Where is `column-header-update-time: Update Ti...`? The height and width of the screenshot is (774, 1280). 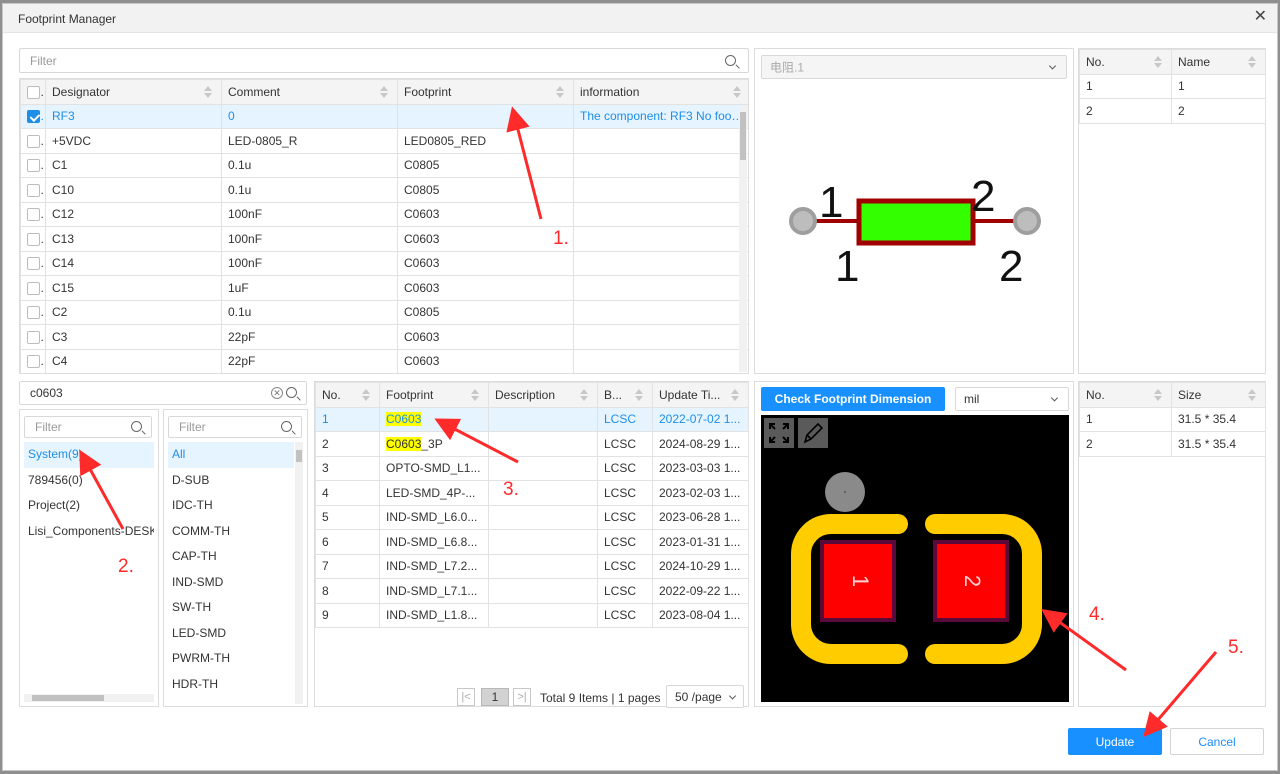
column-header-update-time: Update Ti... is located at coordinates (700, 395).